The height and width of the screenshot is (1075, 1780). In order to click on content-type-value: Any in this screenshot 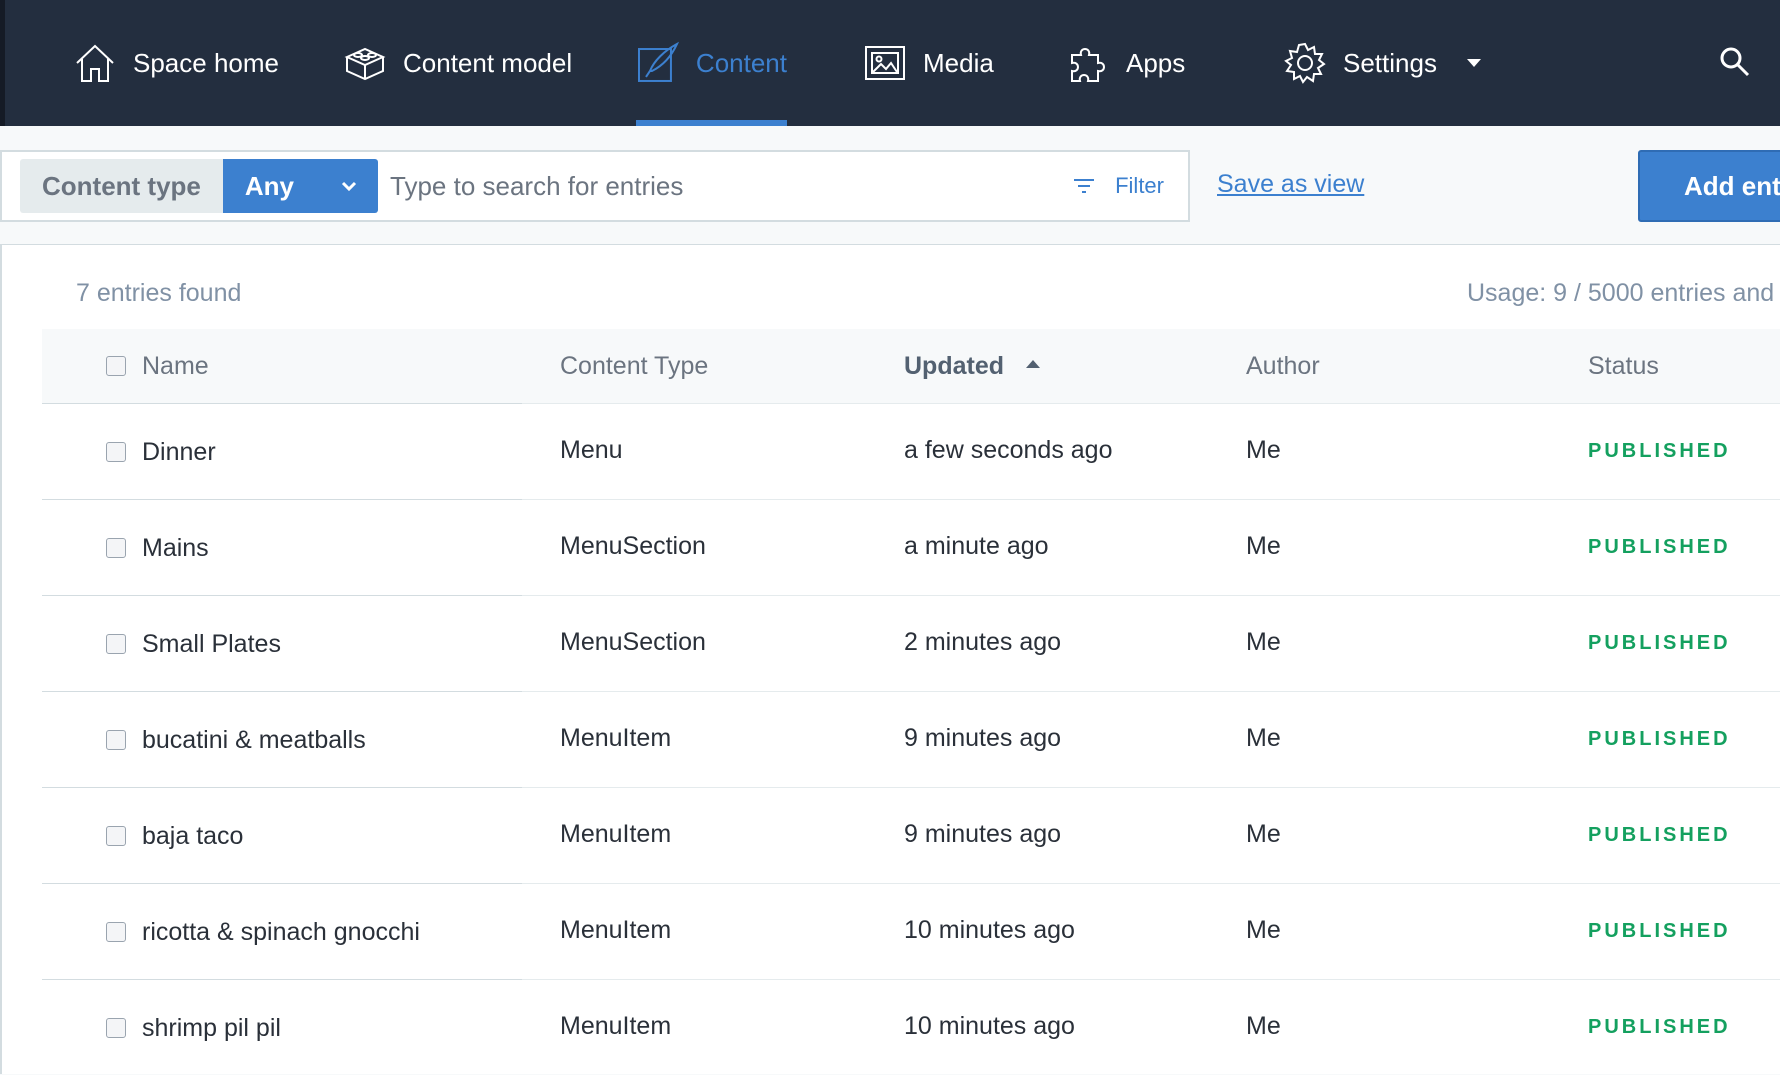, I will do `click(269, 185)`.